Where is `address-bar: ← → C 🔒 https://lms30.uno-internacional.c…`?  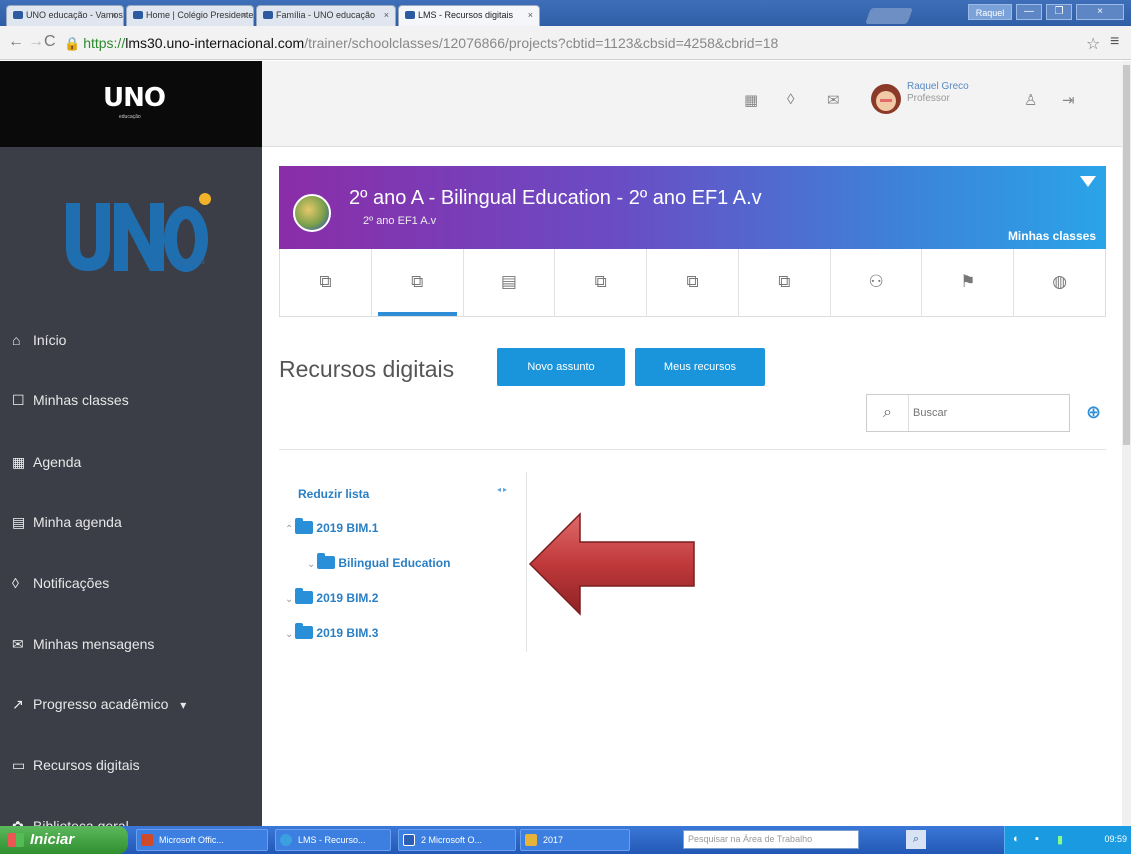 address-bar: ← → C 🔒 https://lms30.uno-internacional.c… is located at coordinates (565, 43).